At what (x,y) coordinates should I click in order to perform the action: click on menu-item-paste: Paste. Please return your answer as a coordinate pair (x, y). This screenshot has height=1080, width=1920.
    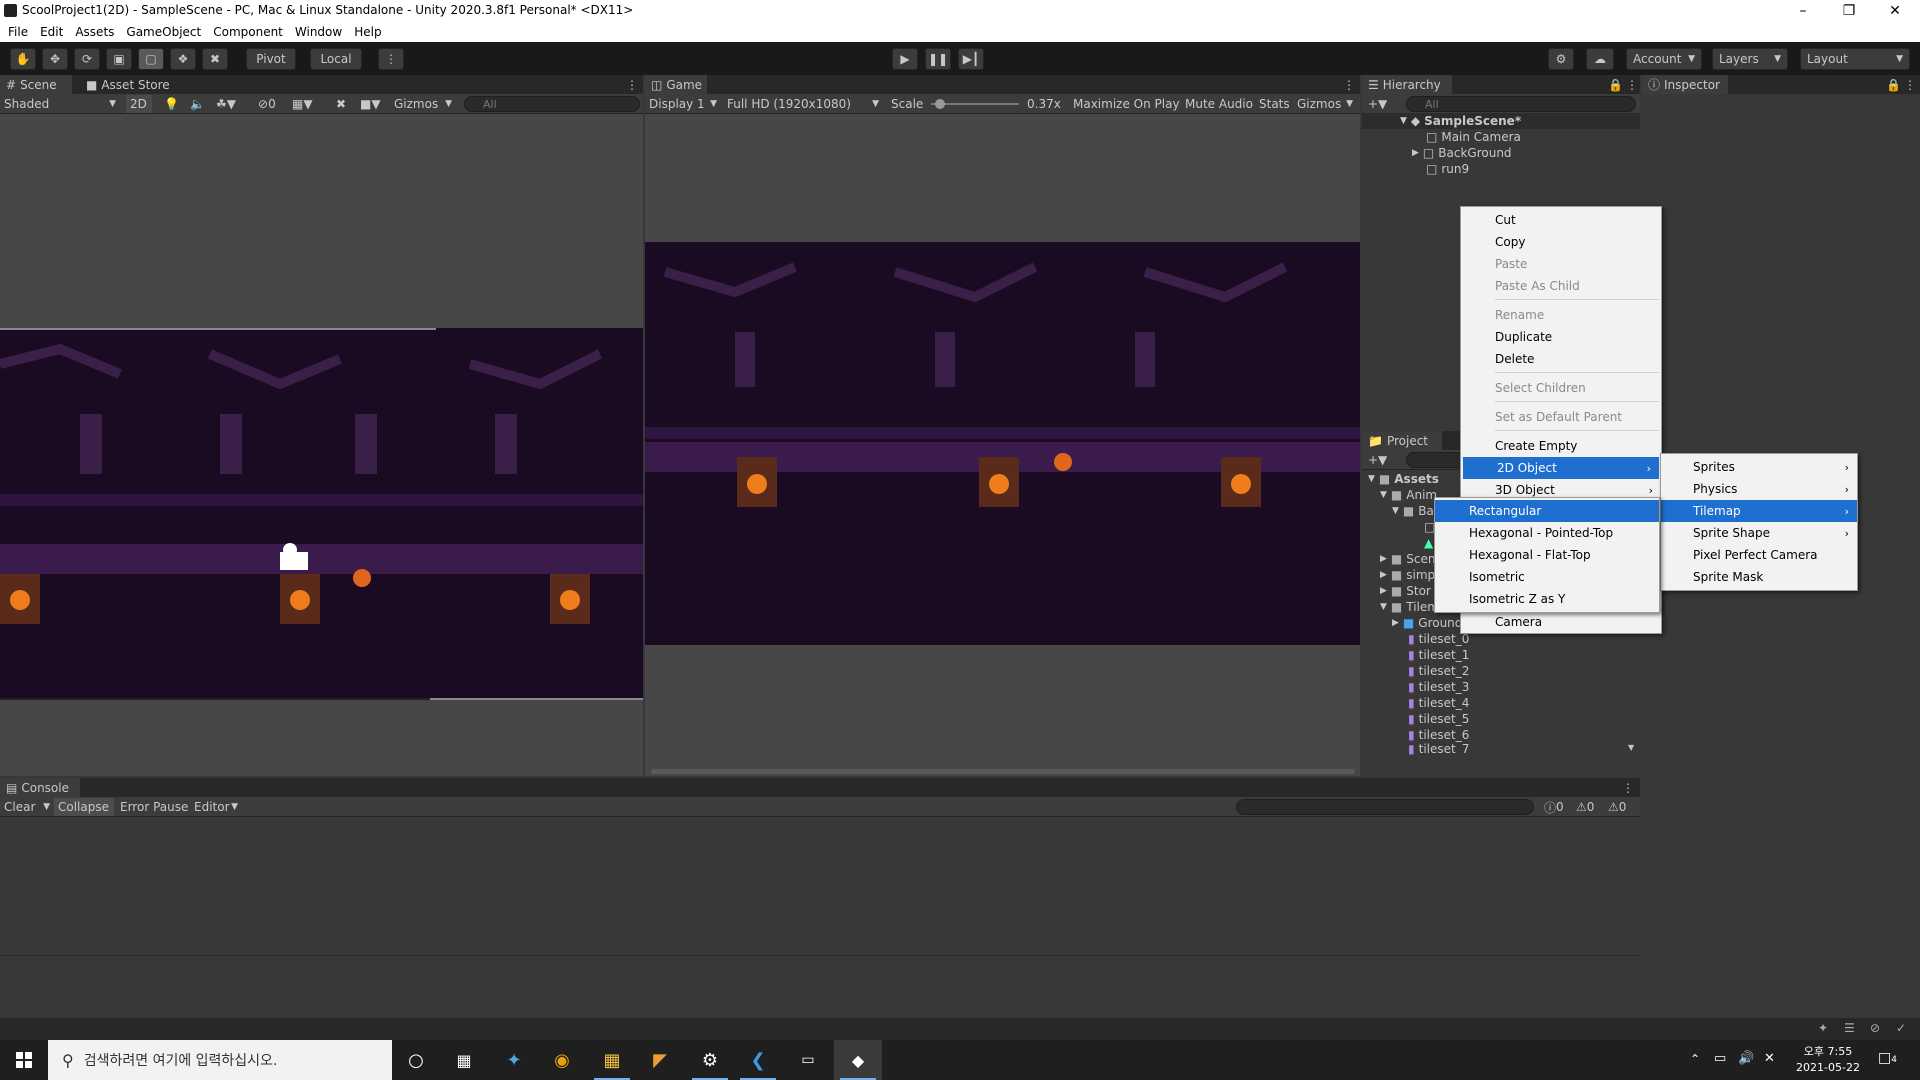
    Looking at the image, I should click on (1561, 264).